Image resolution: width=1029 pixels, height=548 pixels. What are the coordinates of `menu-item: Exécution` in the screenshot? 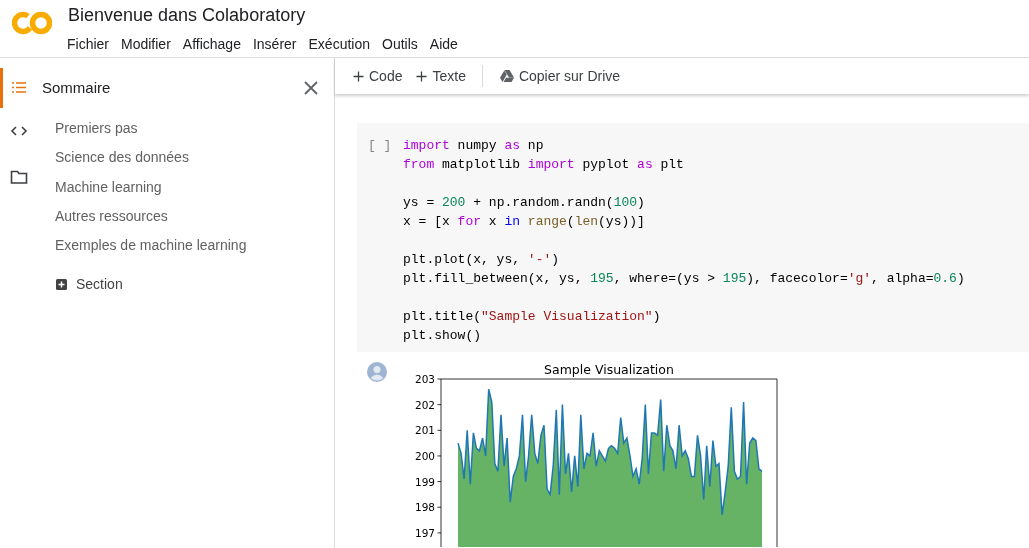 It's located at (339, 44).